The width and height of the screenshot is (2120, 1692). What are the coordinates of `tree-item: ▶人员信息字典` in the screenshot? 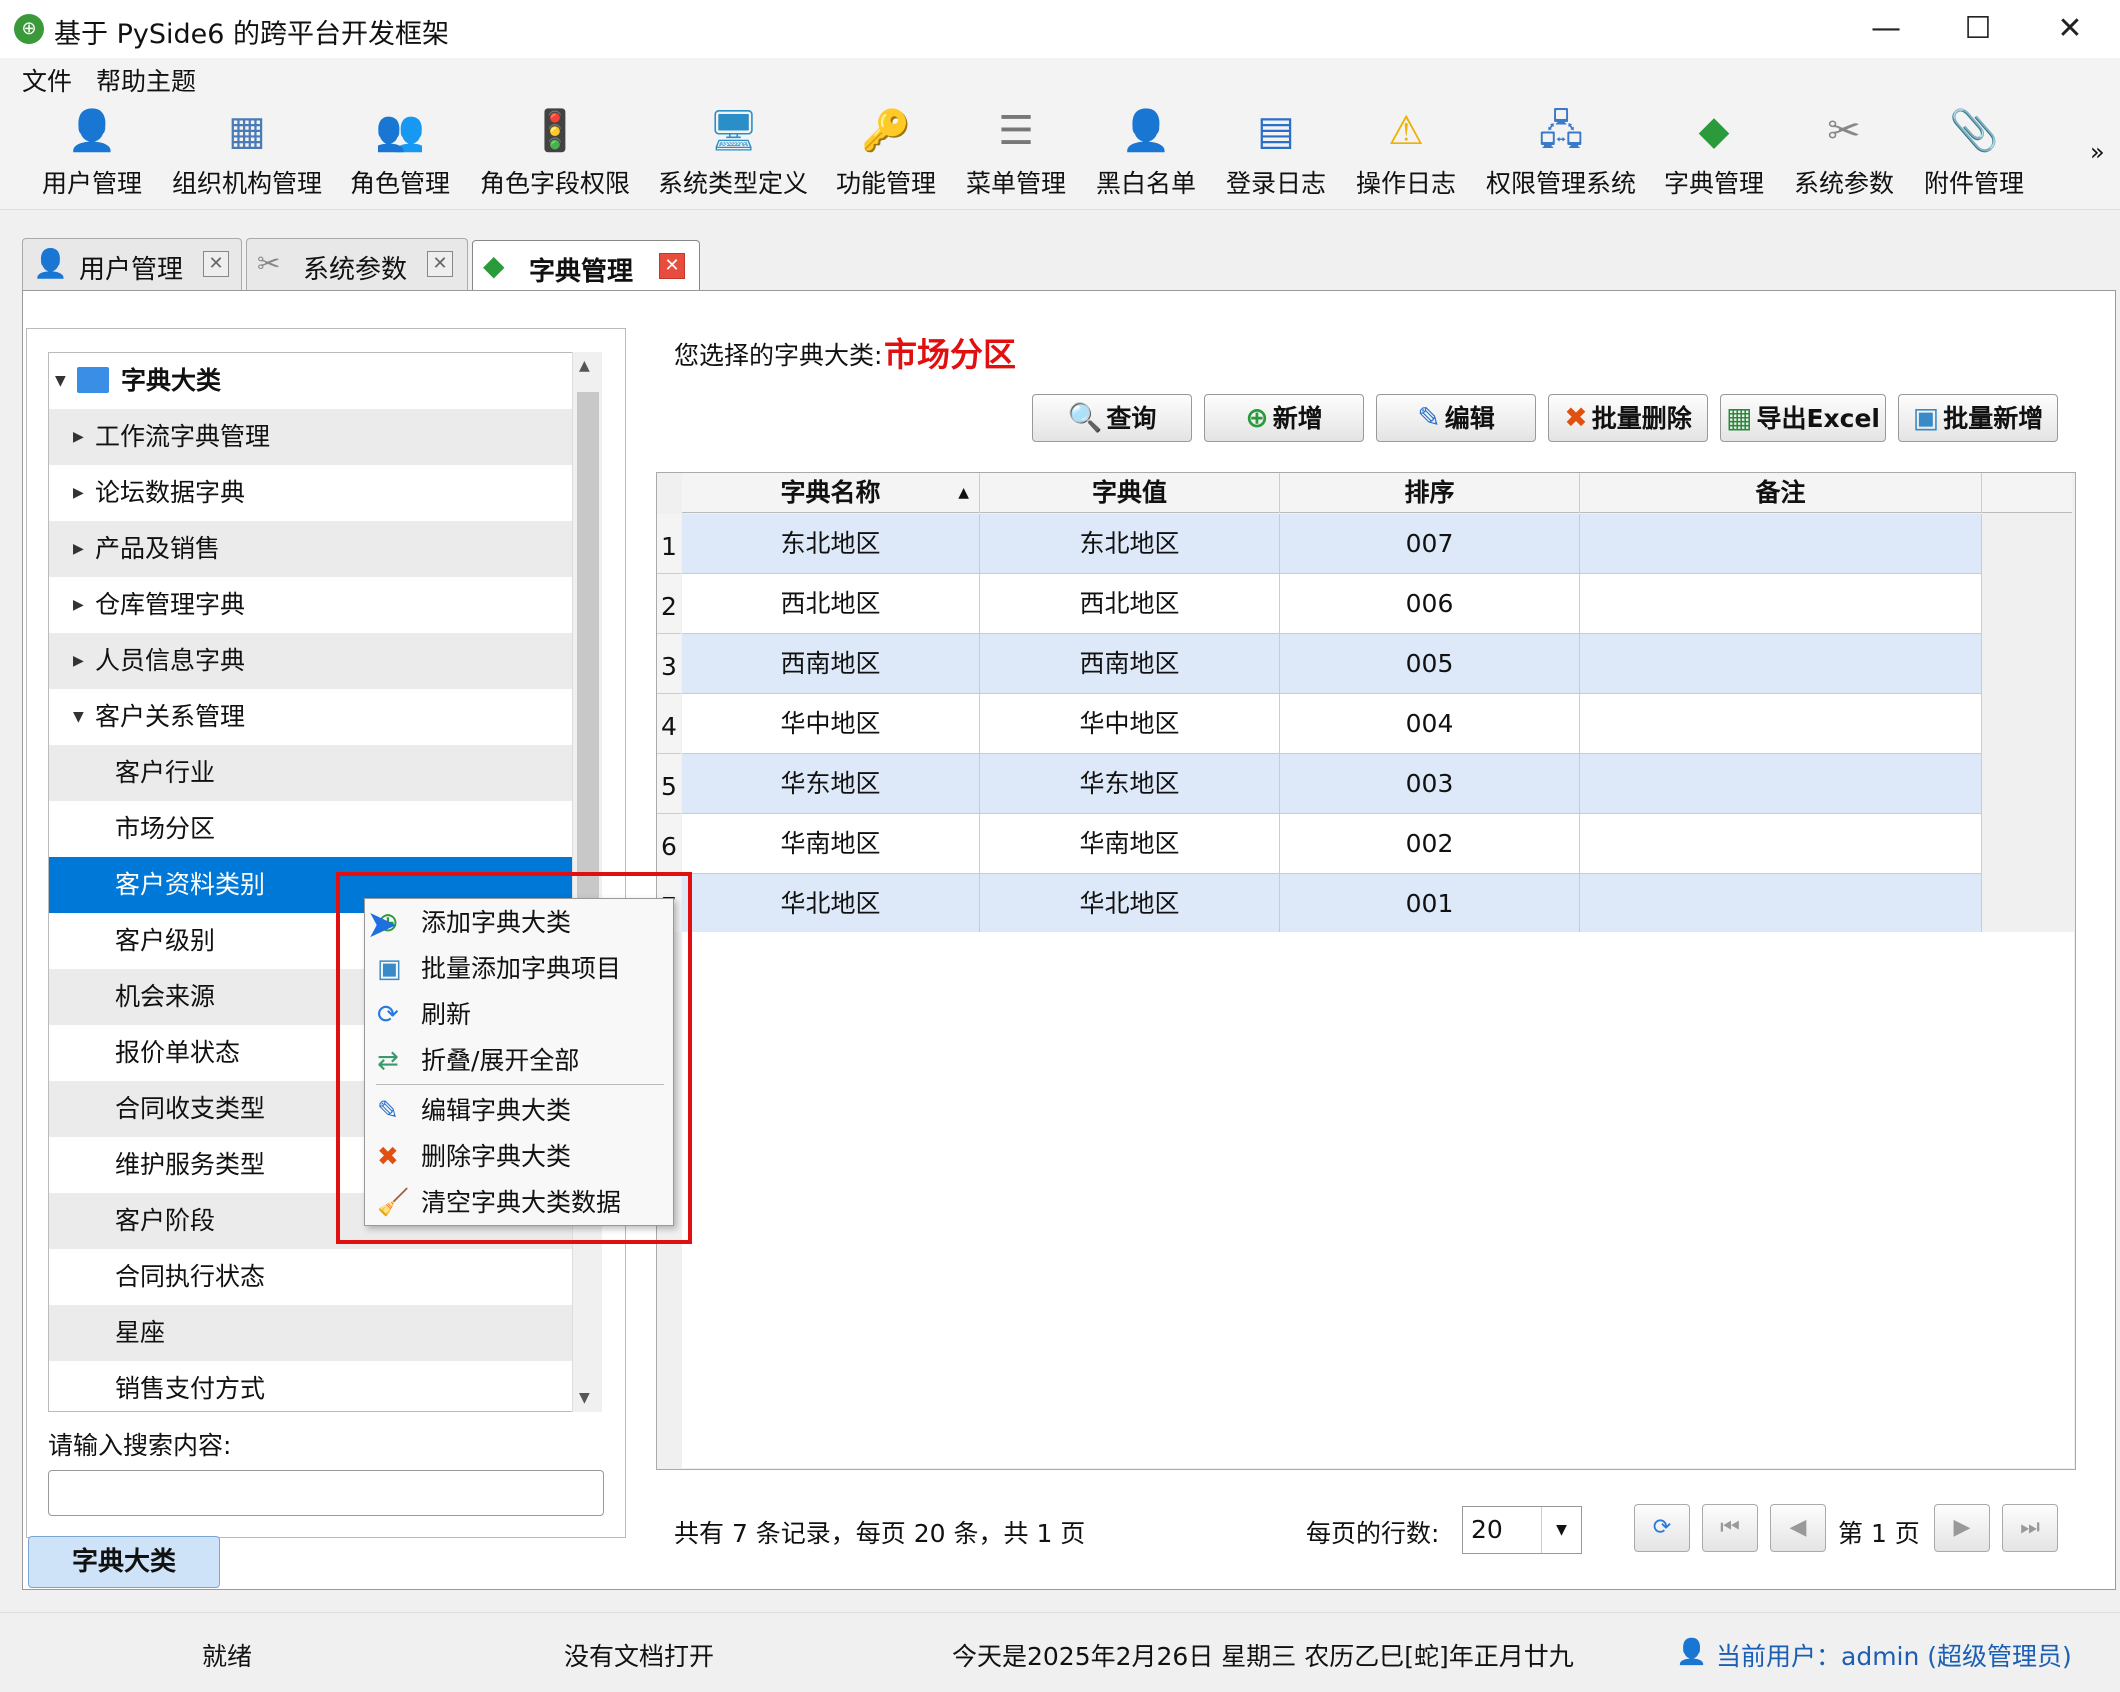 It's located at (312, 661).